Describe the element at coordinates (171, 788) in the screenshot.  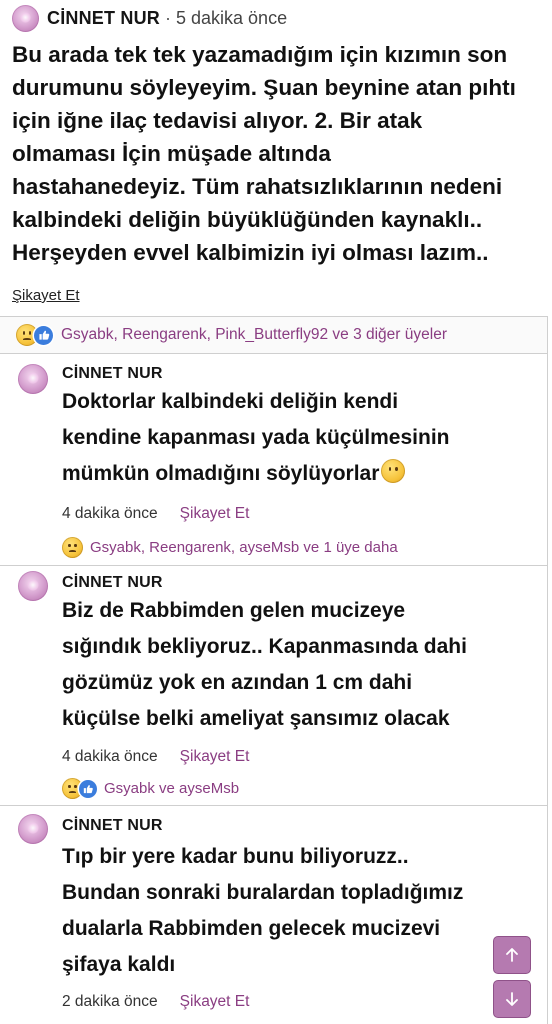
I see `reactions-text: Gsyabk ve ayseMsb` at that location.